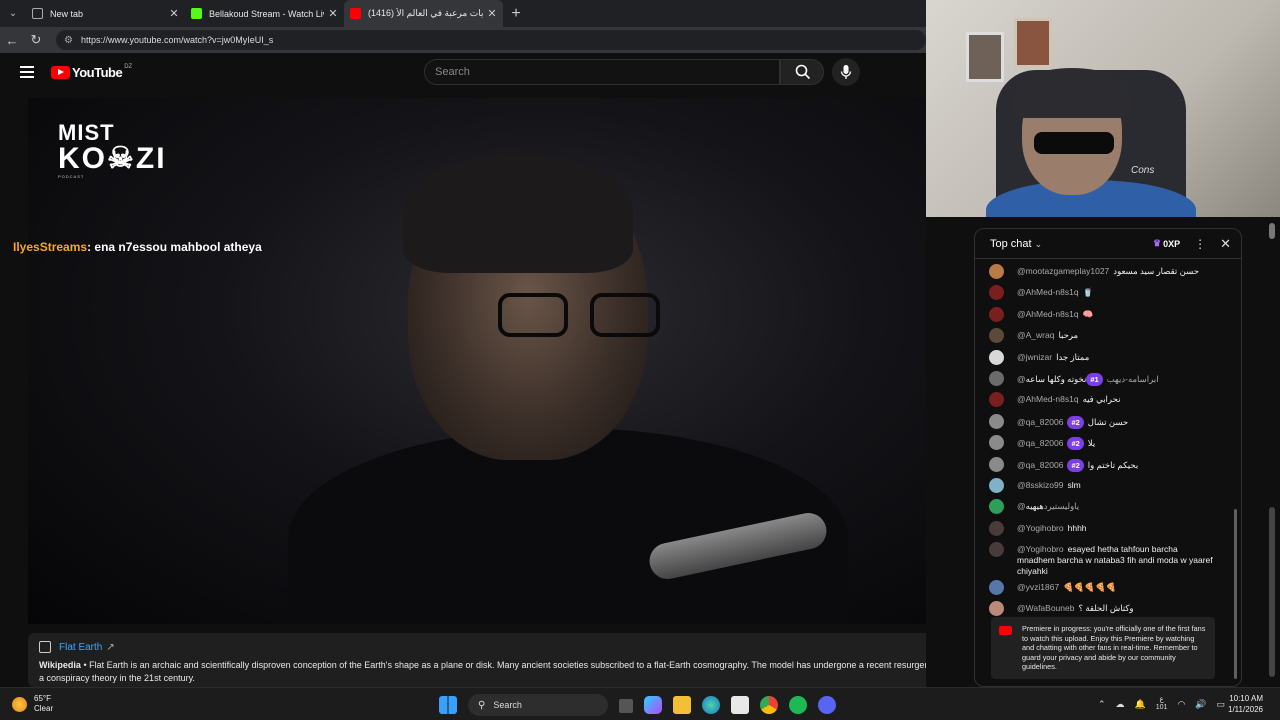  What do you see at coordinates (1200, 244) in the screenshot?
I see `chat-more-options-icon: ⋮` at bounding box center [1200, 244].